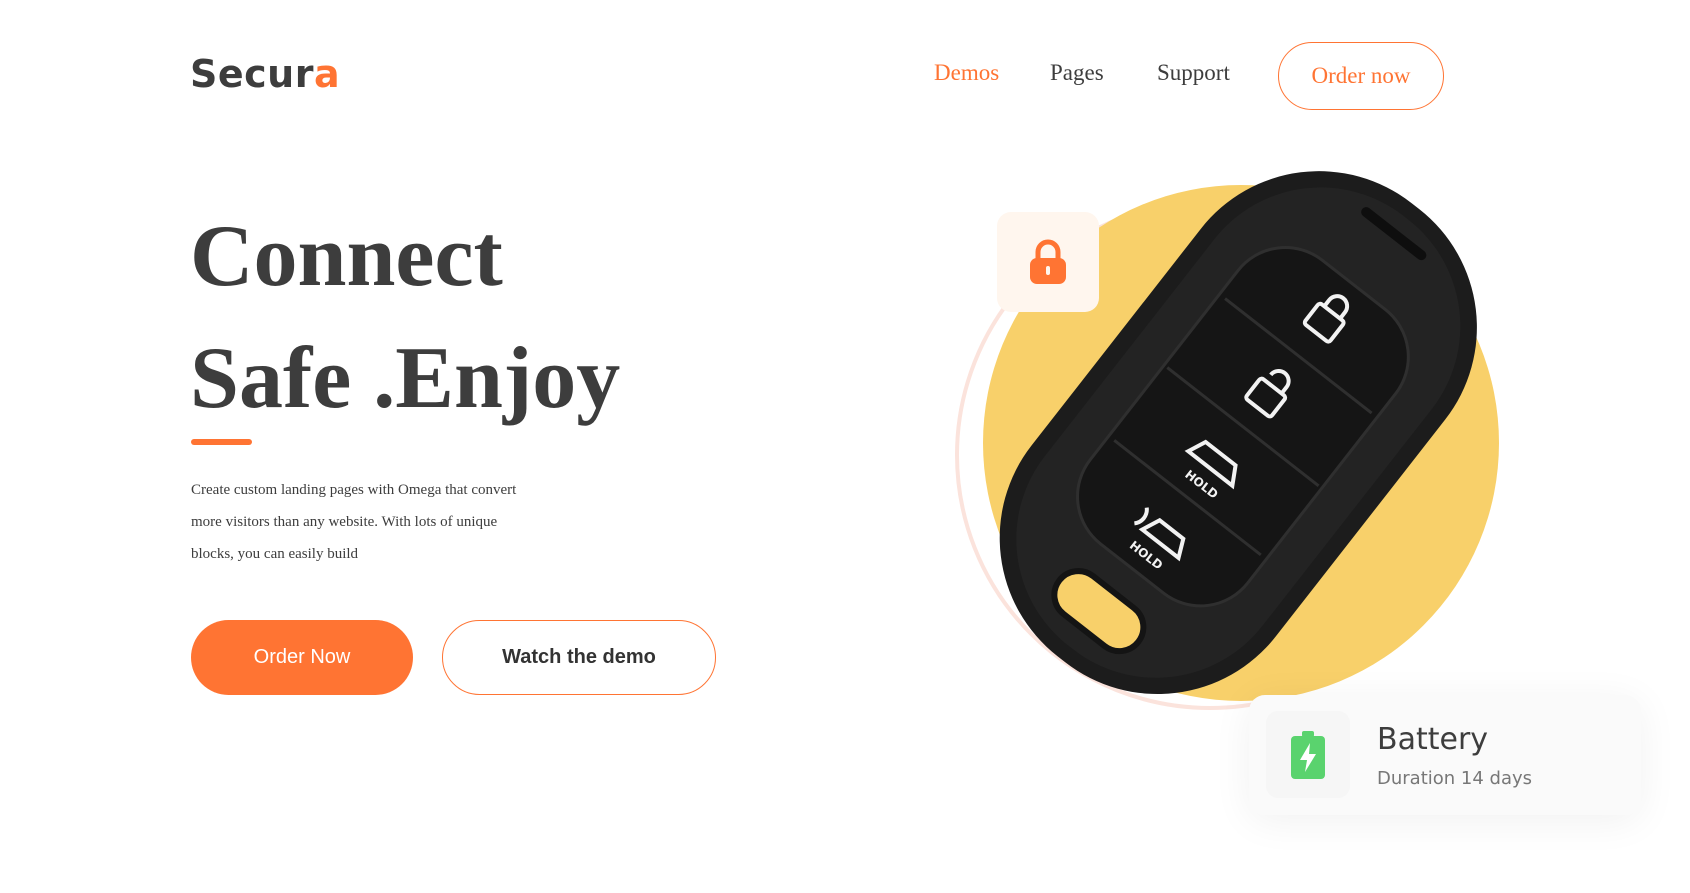  I want to click on battery-charging-icon, so click(1308, 754).